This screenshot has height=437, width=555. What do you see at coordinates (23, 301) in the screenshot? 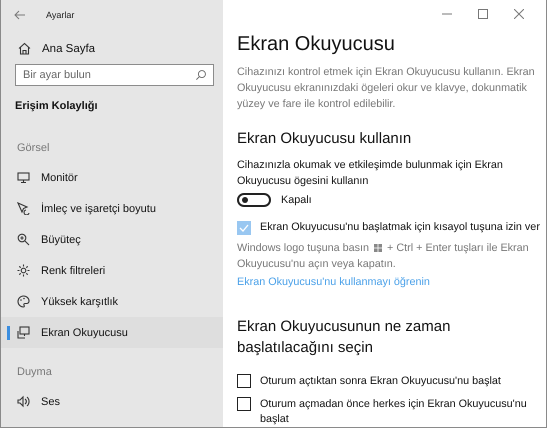
I see `palette-icon` at bounding box center [23, 301].